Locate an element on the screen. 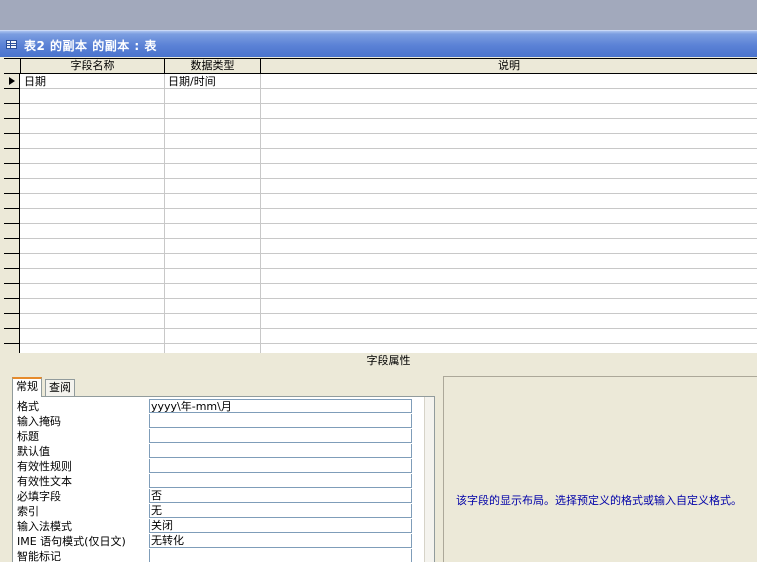 The image size is (757, 562). property-value-input: 关闭 is located at coordinates (280, 526).